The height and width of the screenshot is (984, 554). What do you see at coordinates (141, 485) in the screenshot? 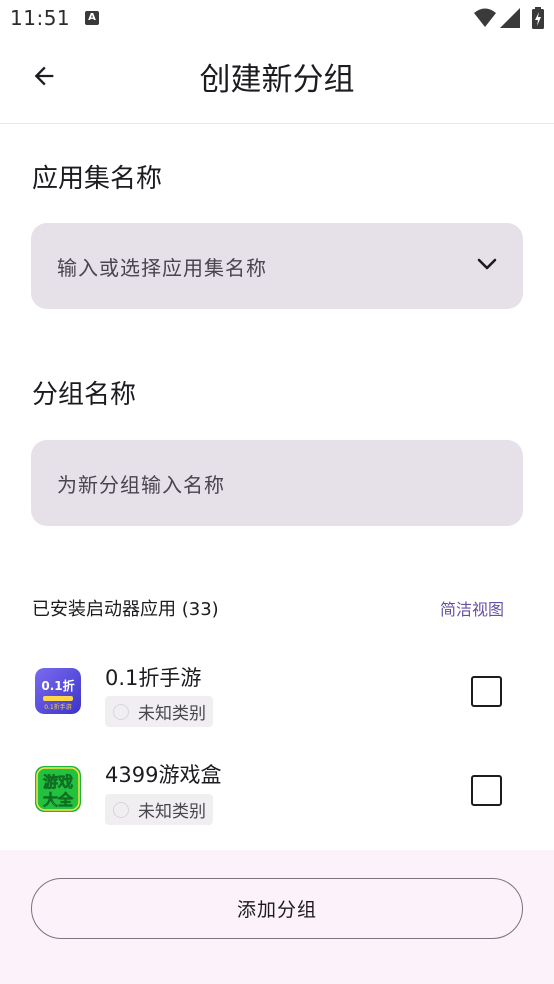
I see `group-name-placeholder: 为新分组输入名称` at bounding box center [141, 485].